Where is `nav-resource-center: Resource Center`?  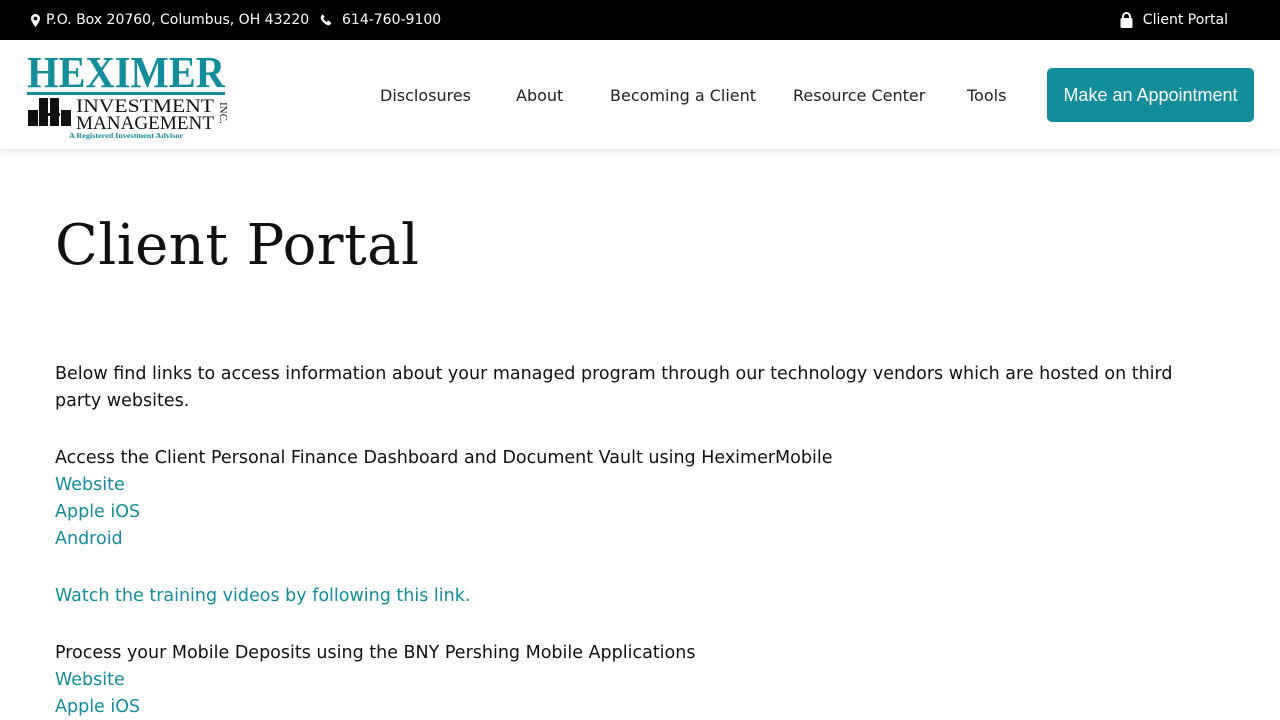
nav-resource-center: Resource Center is located at coordinates (859, 95).